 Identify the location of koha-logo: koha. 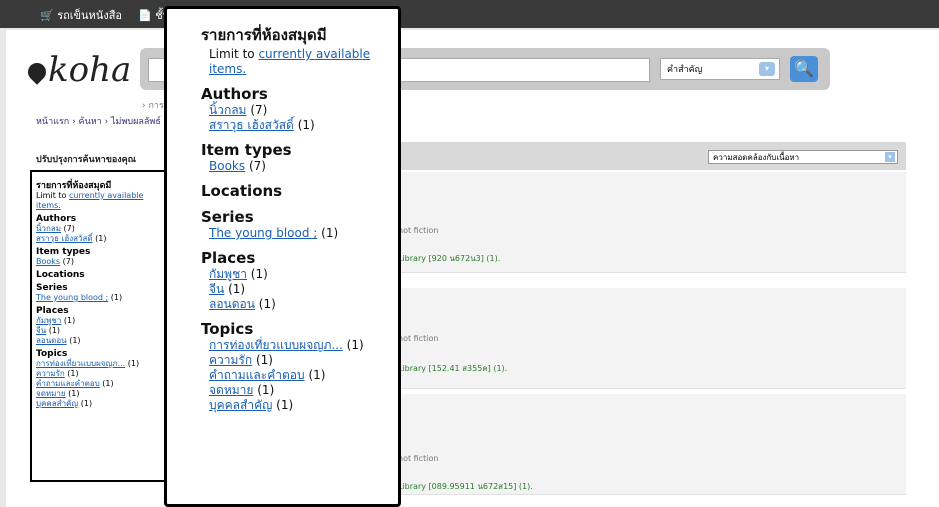
(77, 70).